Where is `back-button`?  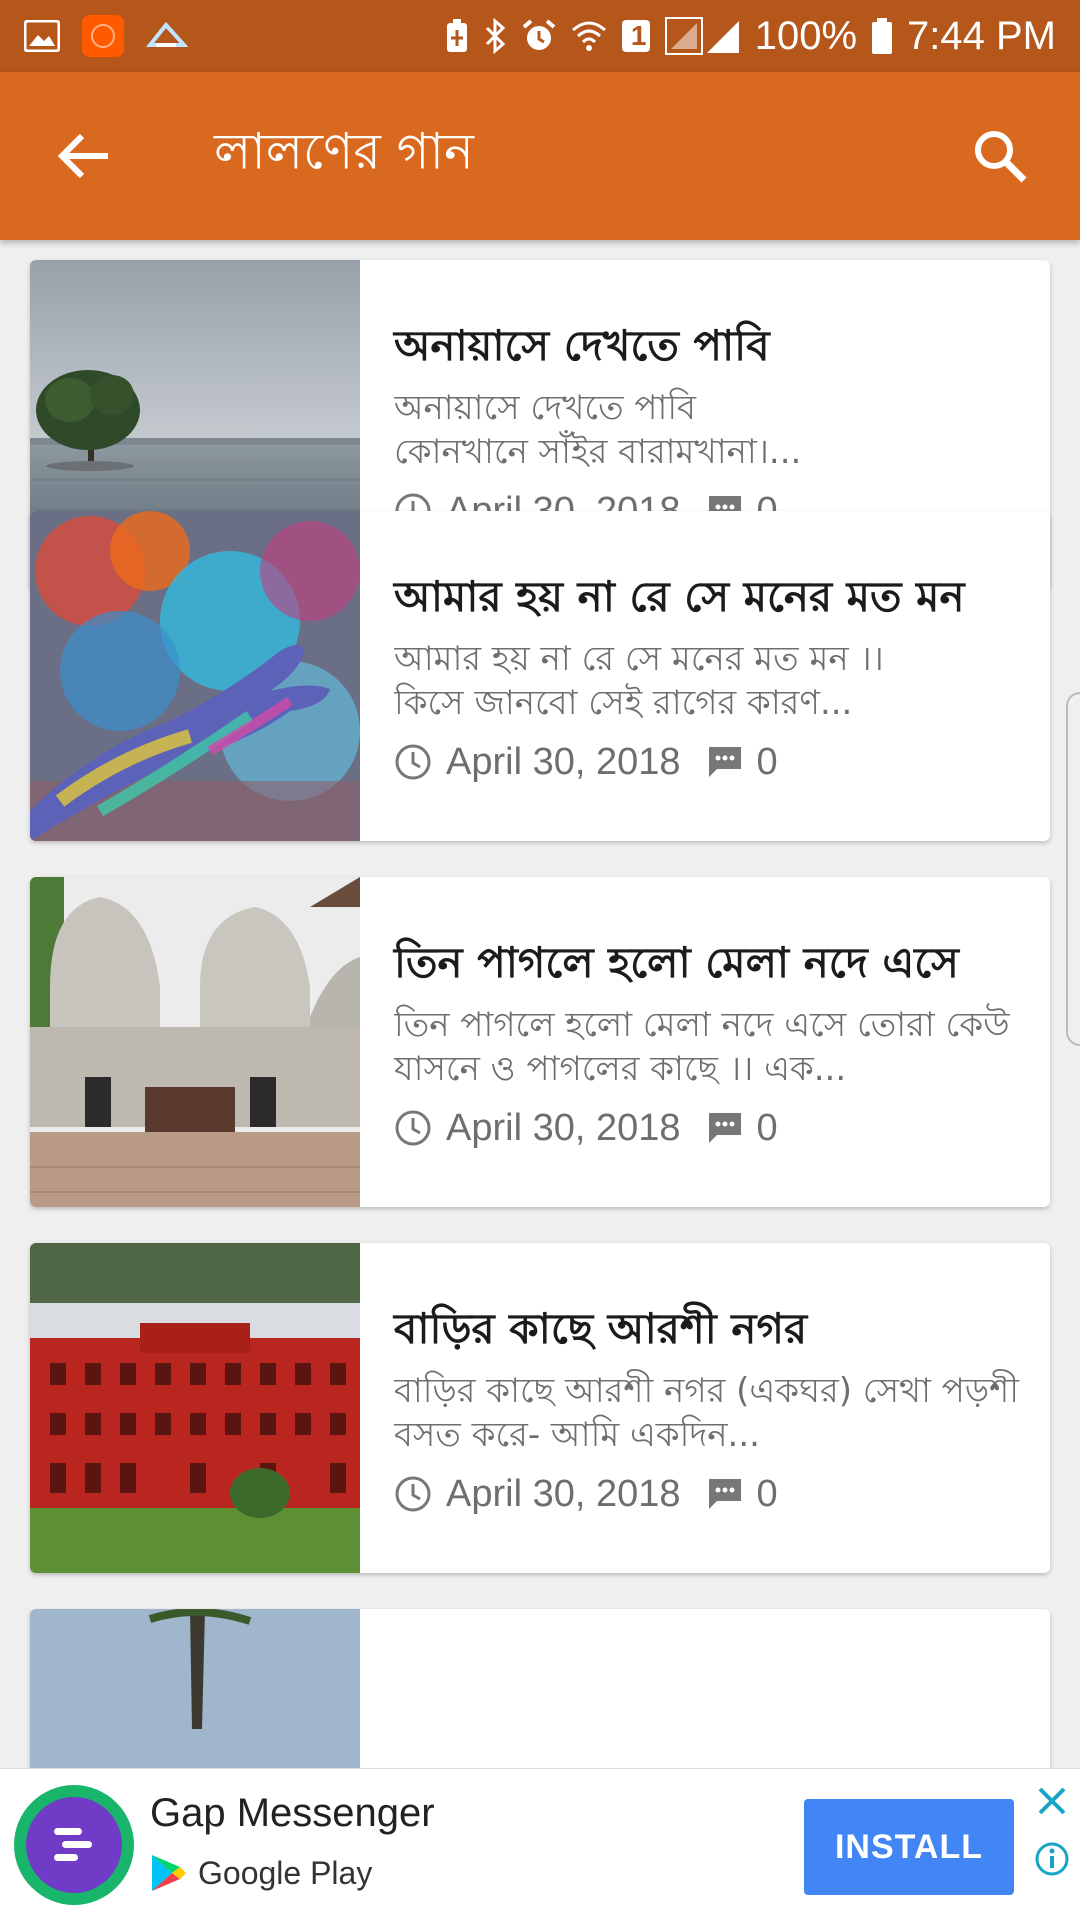 back-button is located at coordinates (84, 156).